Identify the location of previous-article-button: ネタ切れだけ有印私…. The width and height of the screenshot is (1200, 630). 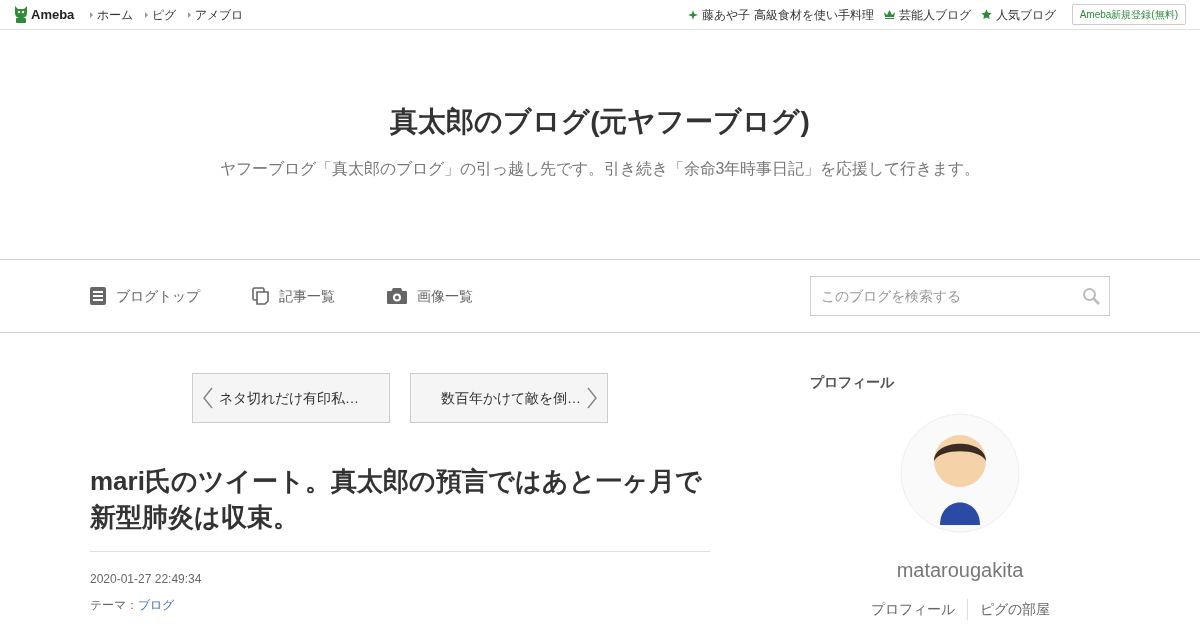
(291, 398).